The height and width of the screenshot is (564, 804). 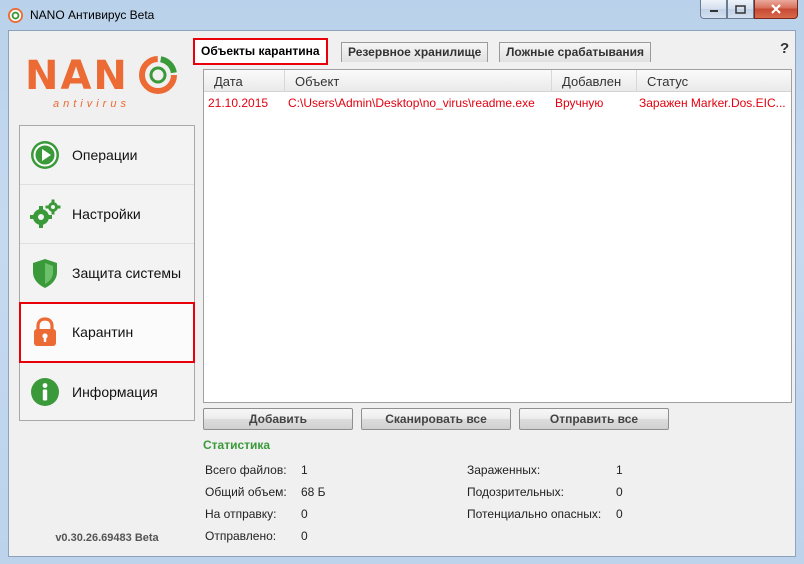 What do you see at coordinates (594, 81) in the screenshot?
I see `column-header-added: Добавлен` at bounding box center [594, 81].